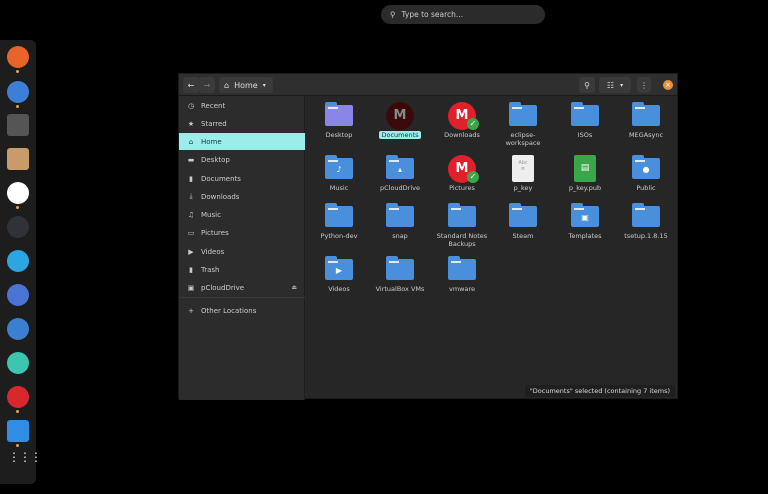  I want to click on sidebar-item-documents: ▮ Documents, so click(242, 178).